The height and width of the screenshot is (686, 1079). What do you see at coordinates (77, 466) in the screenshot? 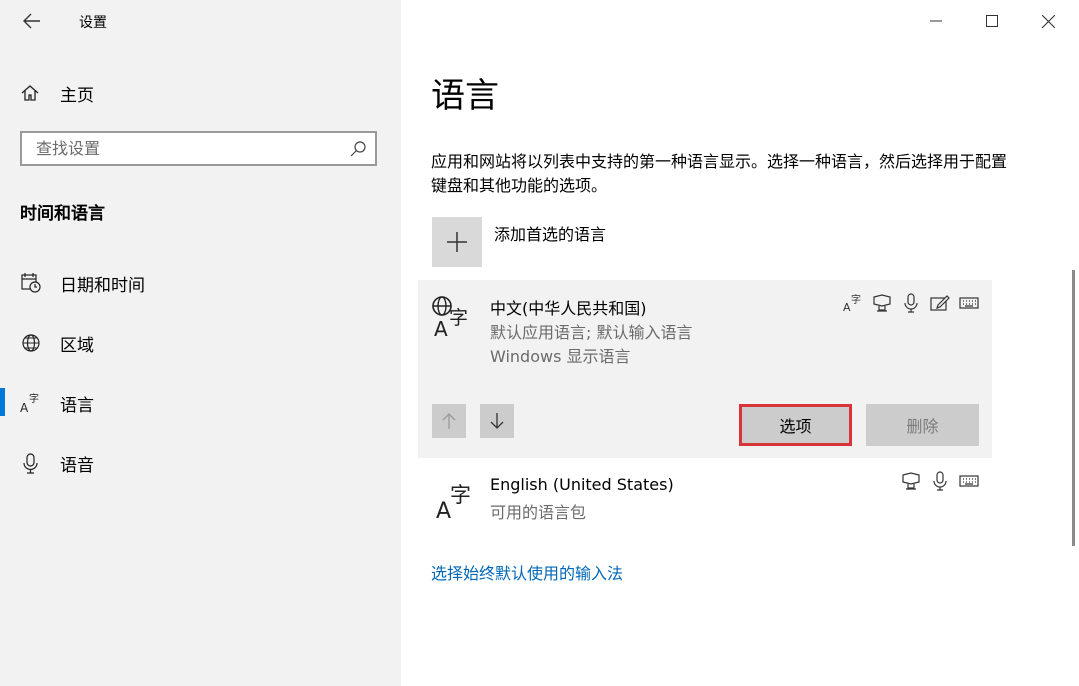
I see `sidebar-item-label: 语音` at bounding box center [77, 466].